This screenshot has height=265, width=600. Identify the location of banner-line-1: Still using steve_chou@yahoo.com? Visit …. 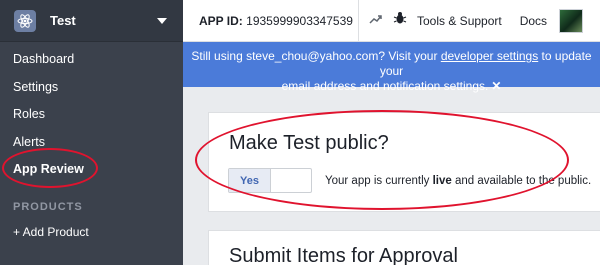
(391, 64).